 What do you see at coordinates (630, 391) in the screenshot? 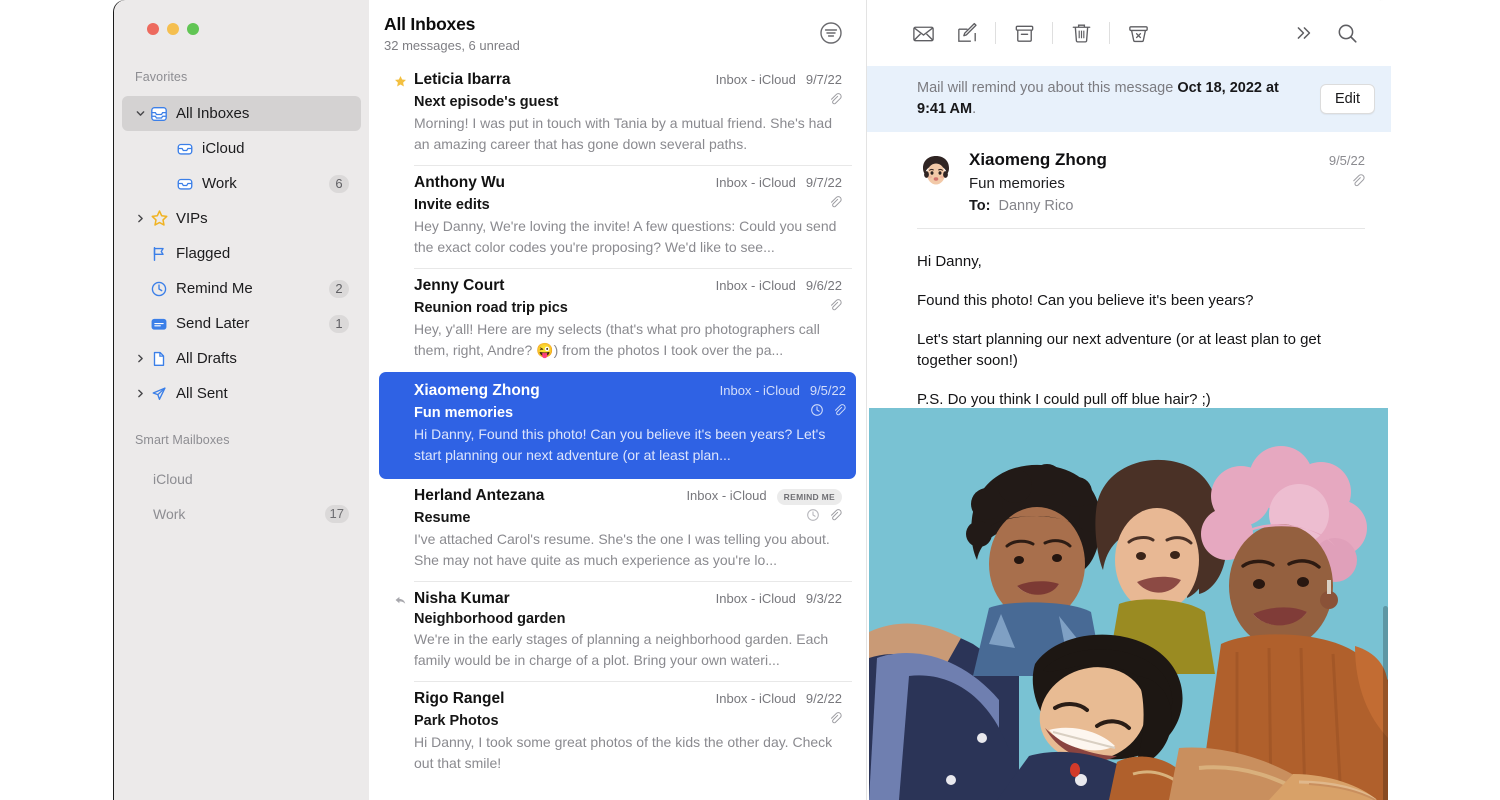
I see `row-top: Xiaomeng Zhong Inbox - iCloud 9/5/22` at bounding box center [630, 391].